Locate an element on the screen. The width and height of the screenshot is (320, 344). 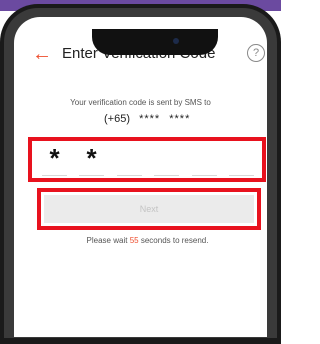
masked-phone-number: (+65) **** **** is located at coordinates (147, 119).